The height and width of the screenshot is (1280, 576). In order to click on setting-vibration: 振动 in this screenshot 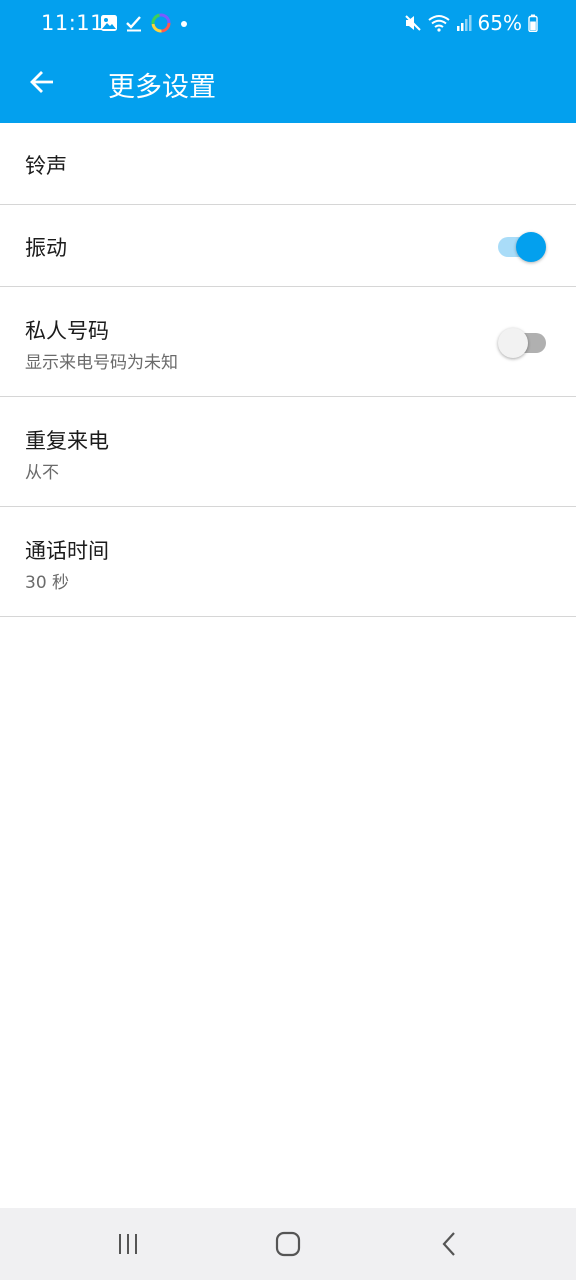, I will do `click(288, 246)`.